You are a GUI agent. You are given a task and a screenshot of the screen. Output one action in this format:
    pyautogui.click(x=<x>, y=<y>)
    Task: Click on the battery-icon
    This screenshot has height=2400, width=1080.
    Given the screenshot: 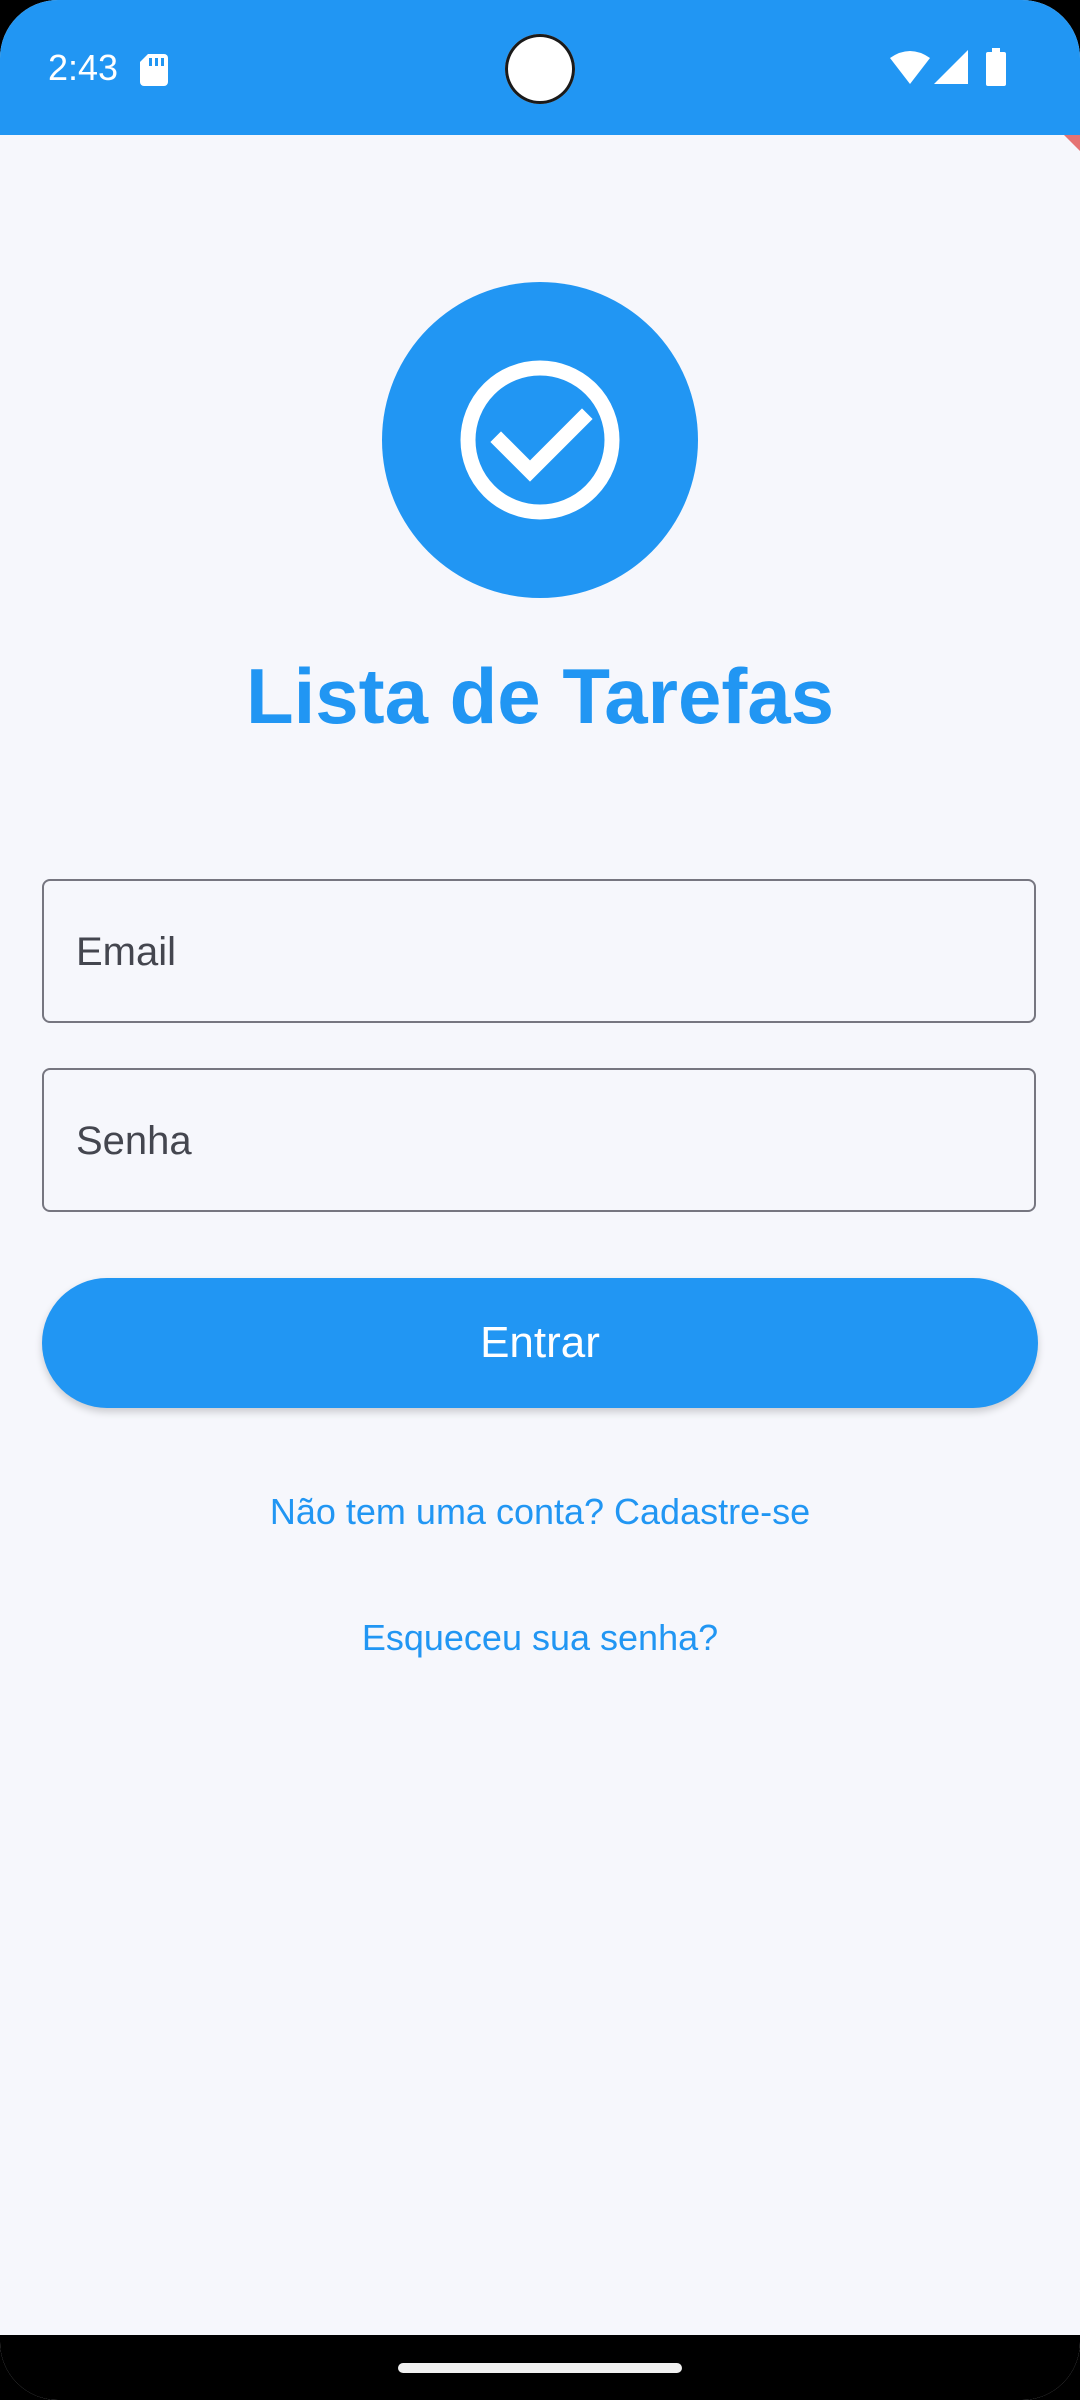 What is the action you would take?
    pyautogui.click(x=996, y=67)
    